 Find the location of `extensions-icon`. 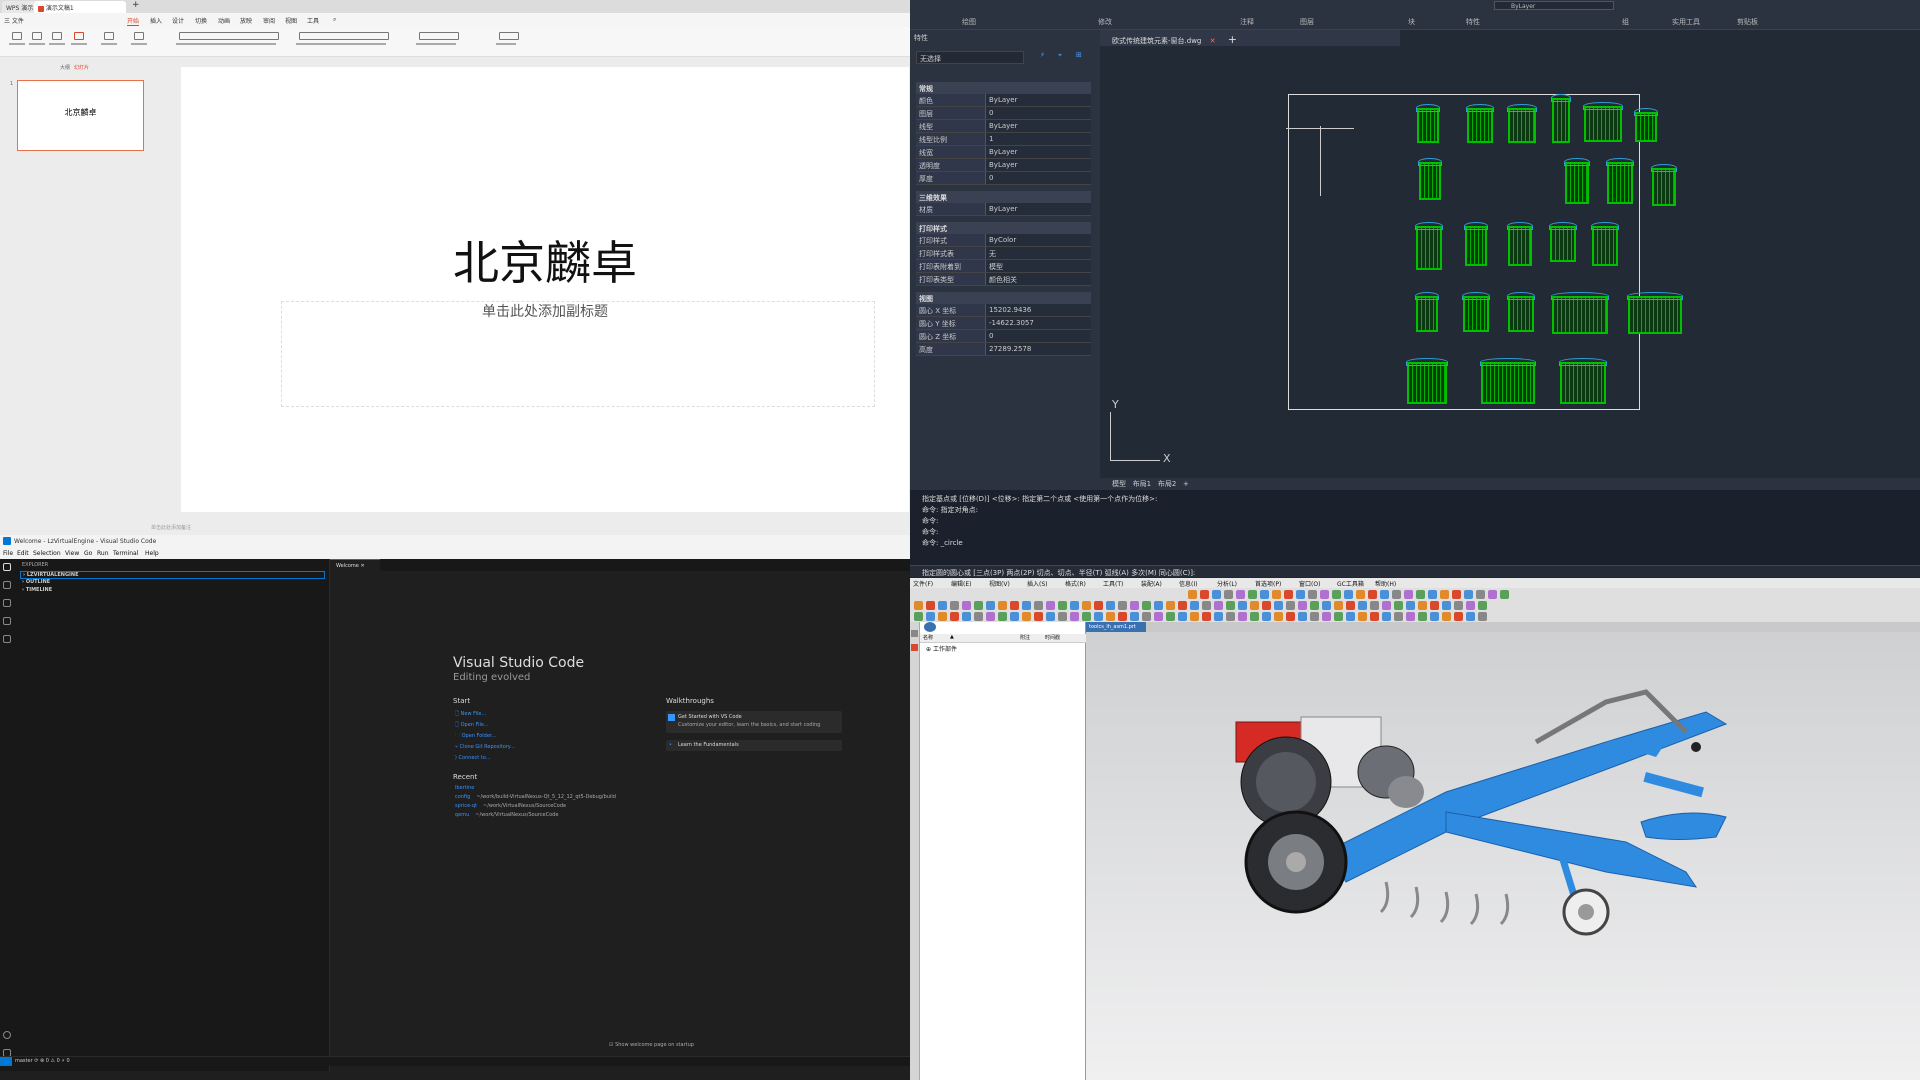

extensions-icon is located at coordinates (7, 639).